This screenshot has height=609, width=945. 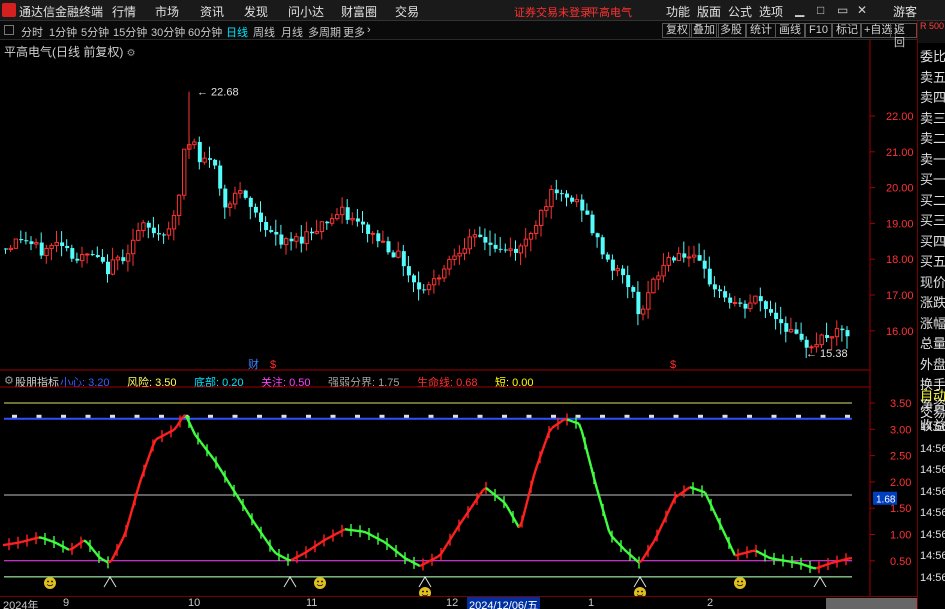 What do you see at coordinates (871, 603) in the screenshot?
I see `scroll-handle` at bounding box center [871, 603].